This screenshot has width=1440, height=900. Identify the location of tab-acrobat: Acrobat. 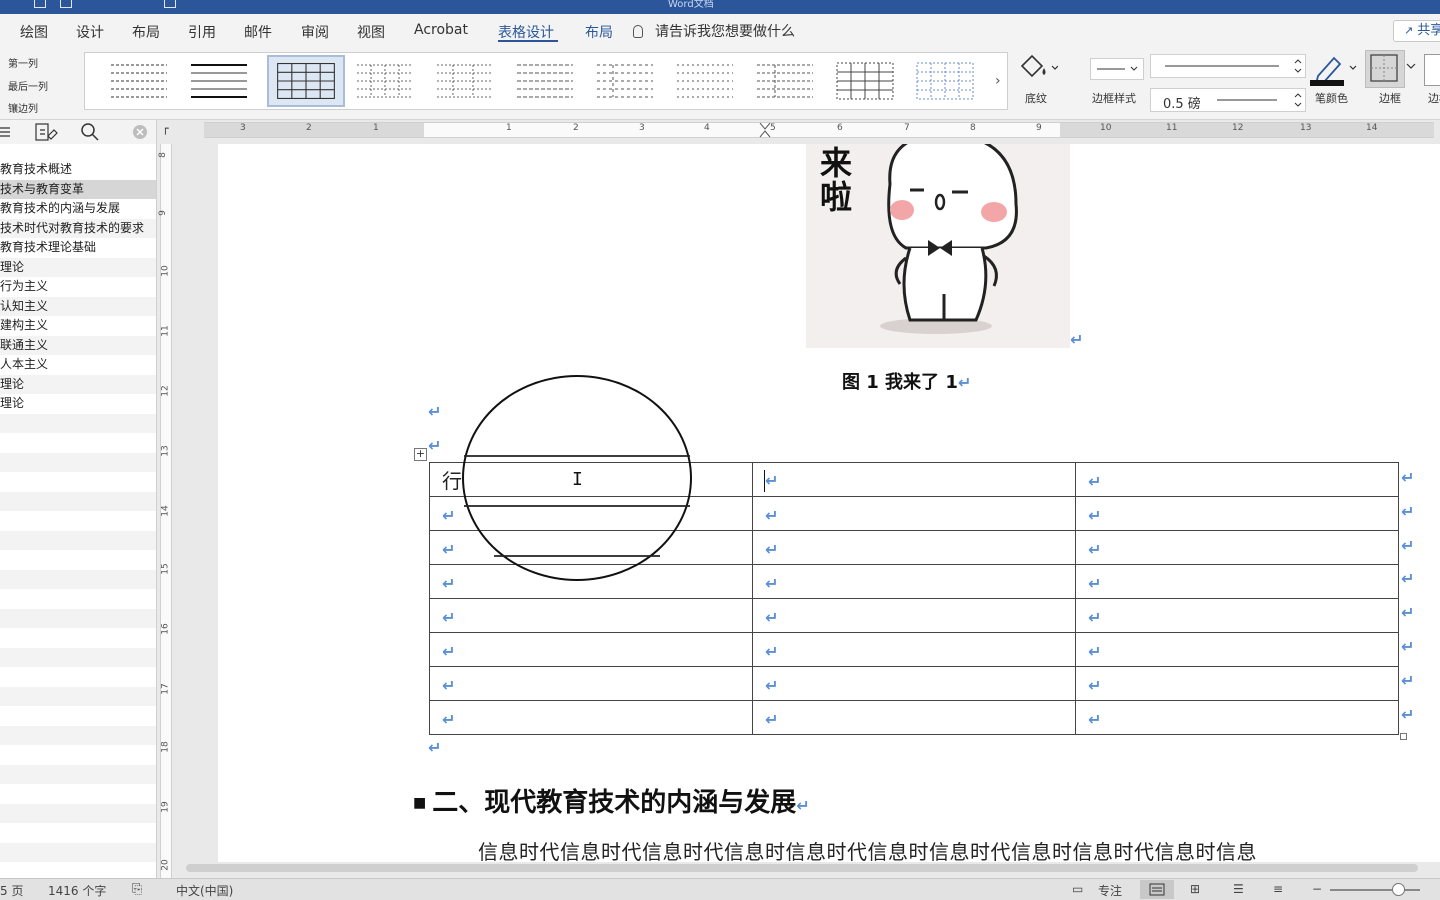
(441, 30).